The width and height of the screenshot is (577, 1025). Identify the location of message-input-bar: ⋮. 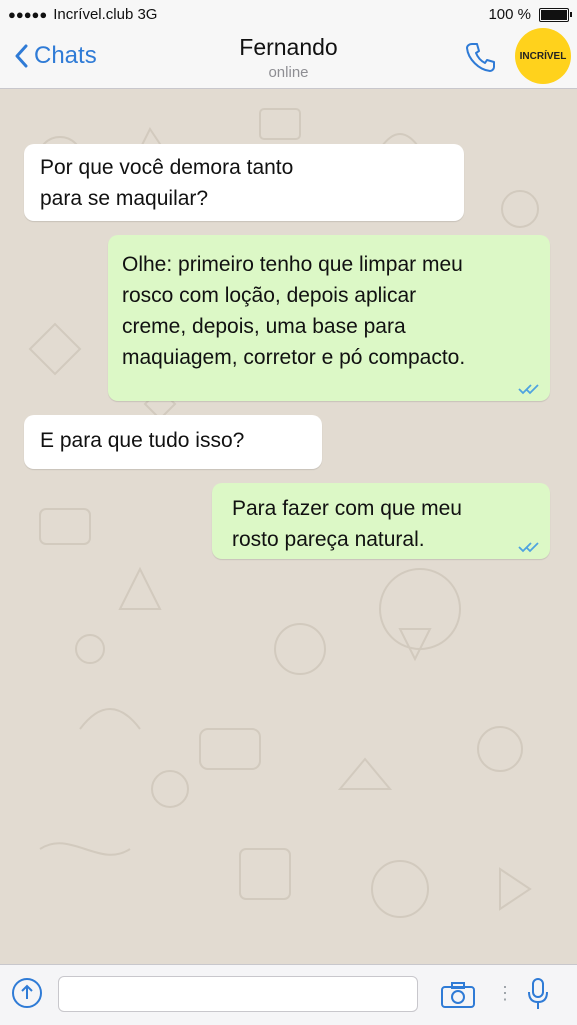
(288, 994).